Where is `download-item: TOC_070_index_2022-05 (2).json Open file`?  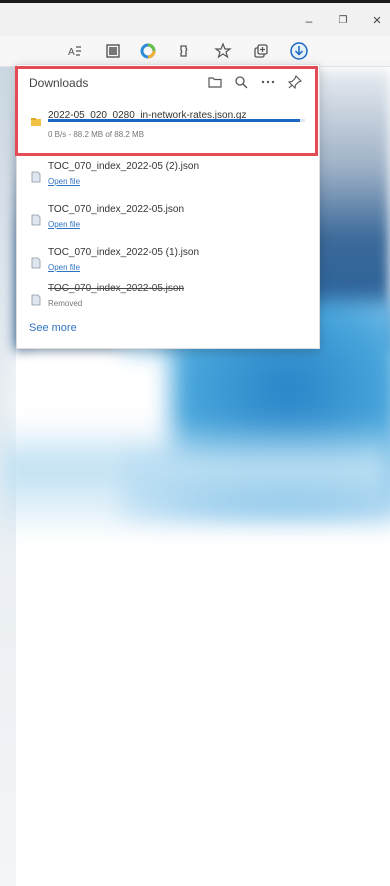 download-item: TOC_070_index_2022-05 (2).json Open file is located at coordinates (168, 176).